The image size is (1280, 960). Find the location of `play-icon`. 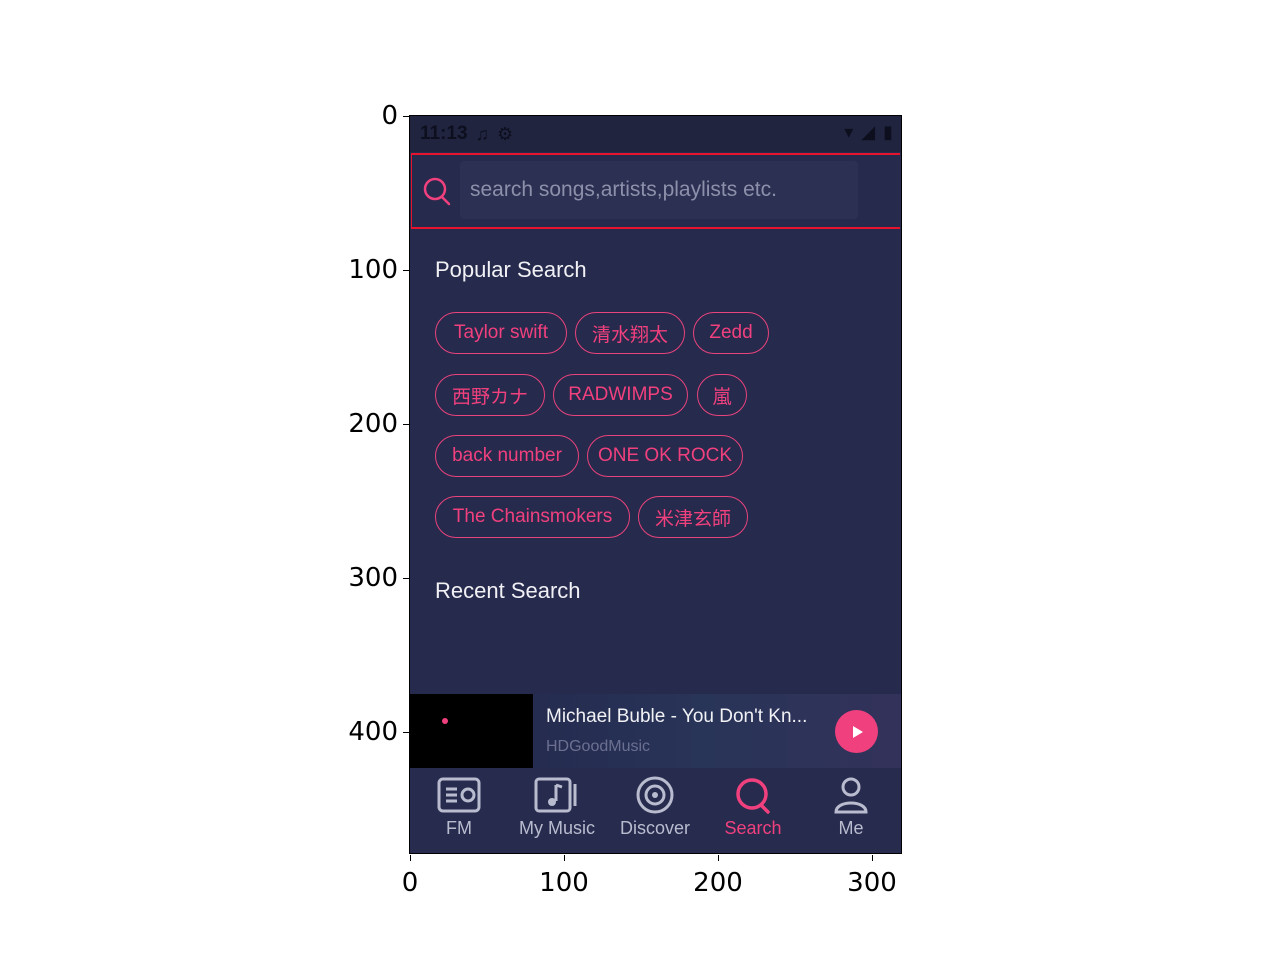

play-icon is located at coordinates (857, 731).